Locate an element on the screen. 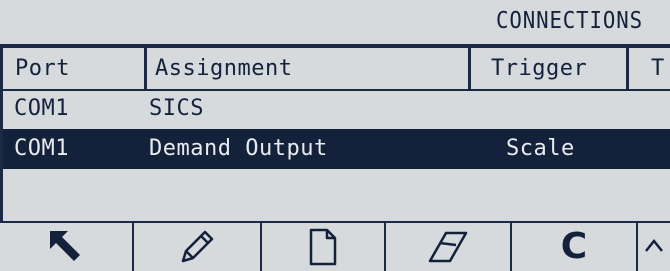 Image resolution: width=670 pixels, height=271 pixels. page-title: CONNECTIONS is located at coordinates (569, 21).